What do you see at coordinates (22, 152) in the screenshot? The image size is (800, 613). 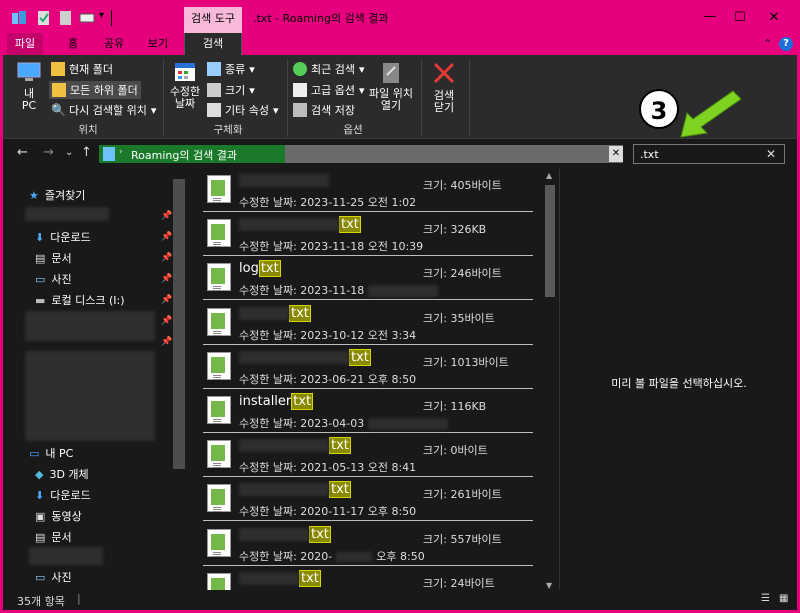 I see `back-arrow-icon: ←` at bounding box center [22, 152].